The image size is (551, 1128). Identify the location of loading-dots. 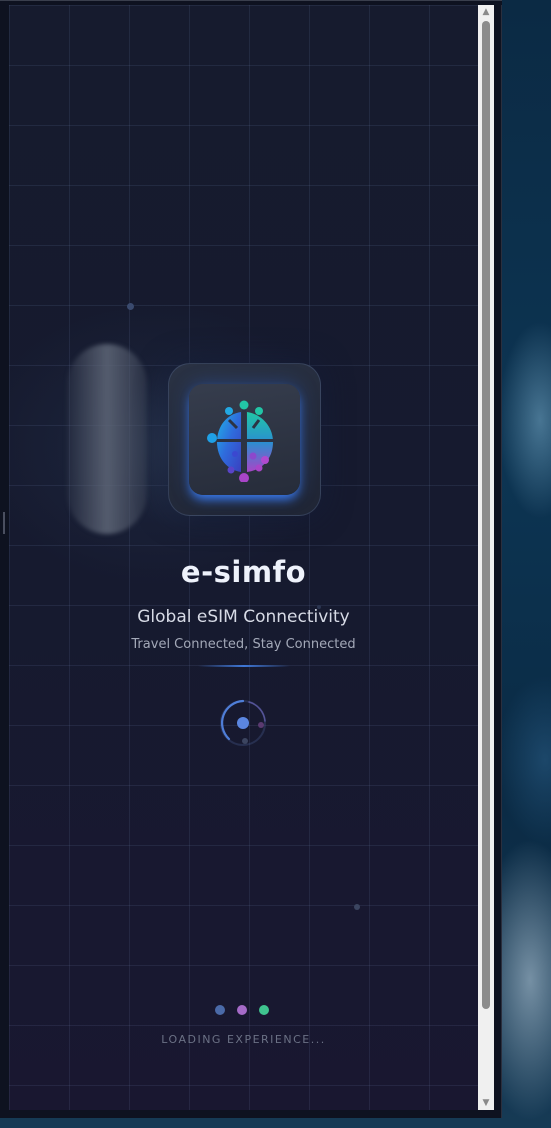
(245, 1011).